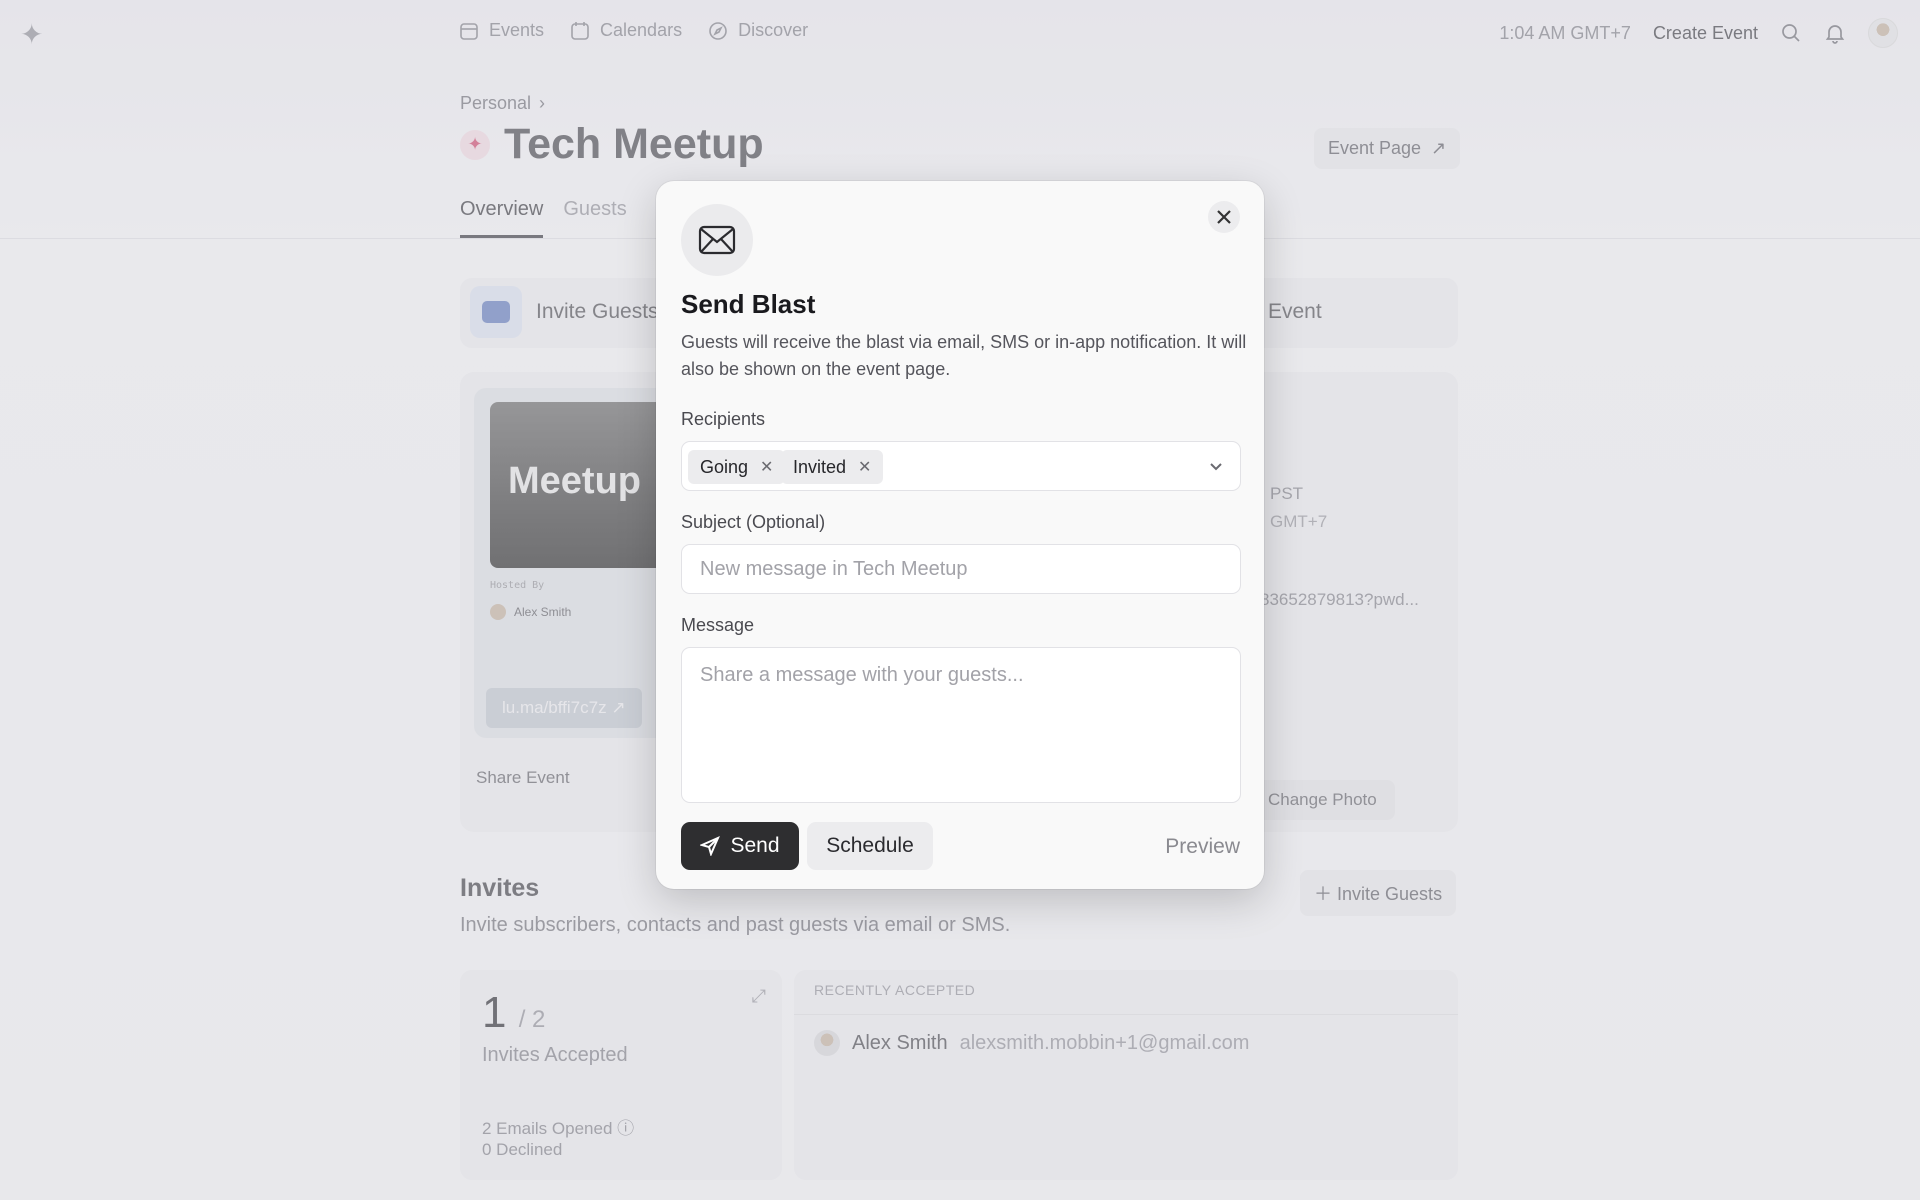 The height and width of the screenshot is (1200, 1920). I want to click on recipient-chip-invited: Invited ✕, so click(832, 467).